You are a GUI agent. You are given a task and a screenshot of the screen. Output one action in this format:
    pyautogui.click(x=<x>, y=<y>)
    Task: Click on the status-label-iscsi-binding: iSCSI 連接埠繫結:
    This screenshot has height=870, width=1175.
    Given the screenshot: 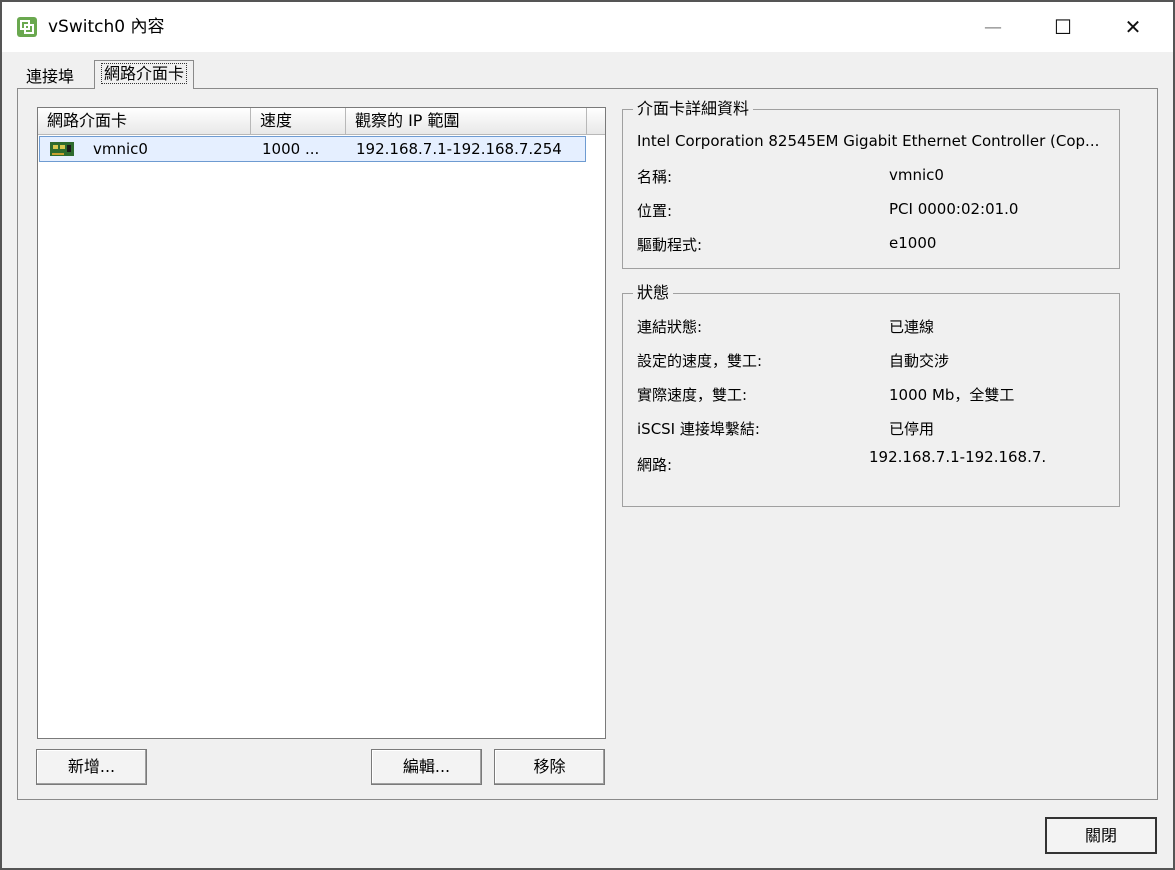 What is the action you would take?
    pyautogui.click(x=698, y=429)
    